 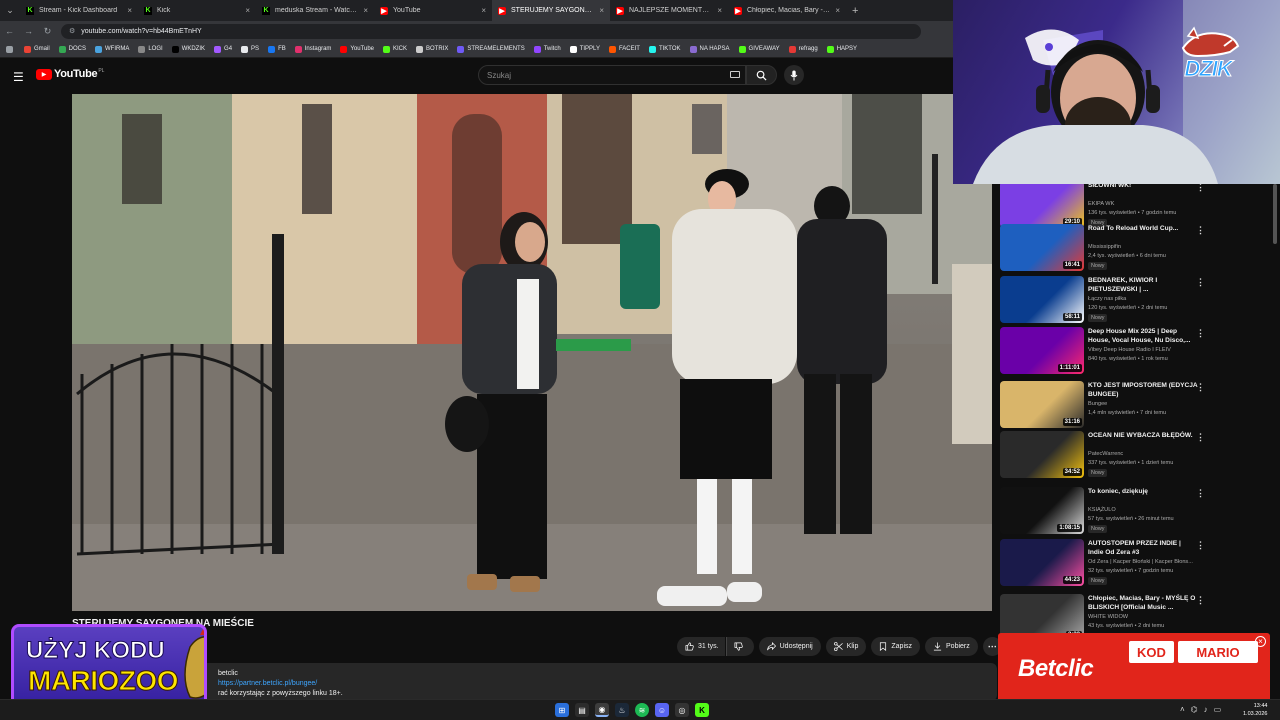 I want to click on bookmark-item: DOCS, so click(x=72, y=49).